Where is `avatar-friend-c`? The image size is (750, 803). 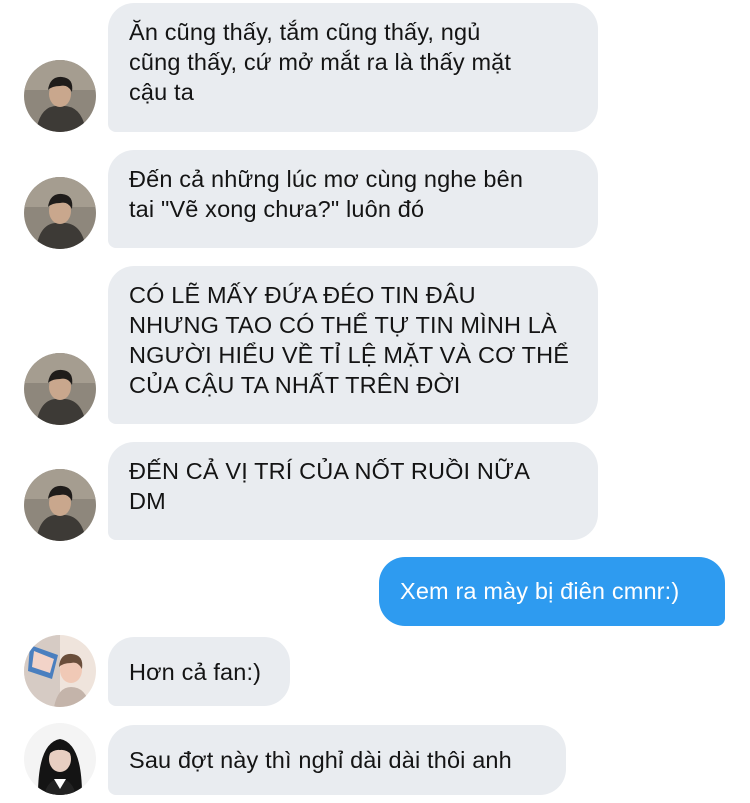 avatar-friend-c is located at coordinates (60, 759).